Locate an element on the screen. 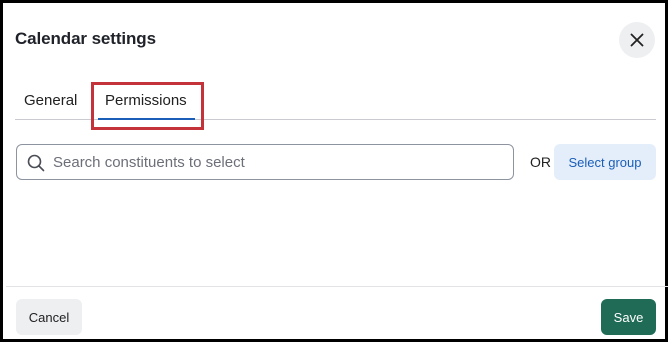 Image resolution: width=668 pixels, height=342 pixels. footer-divider is located at coordinates (337, 286).